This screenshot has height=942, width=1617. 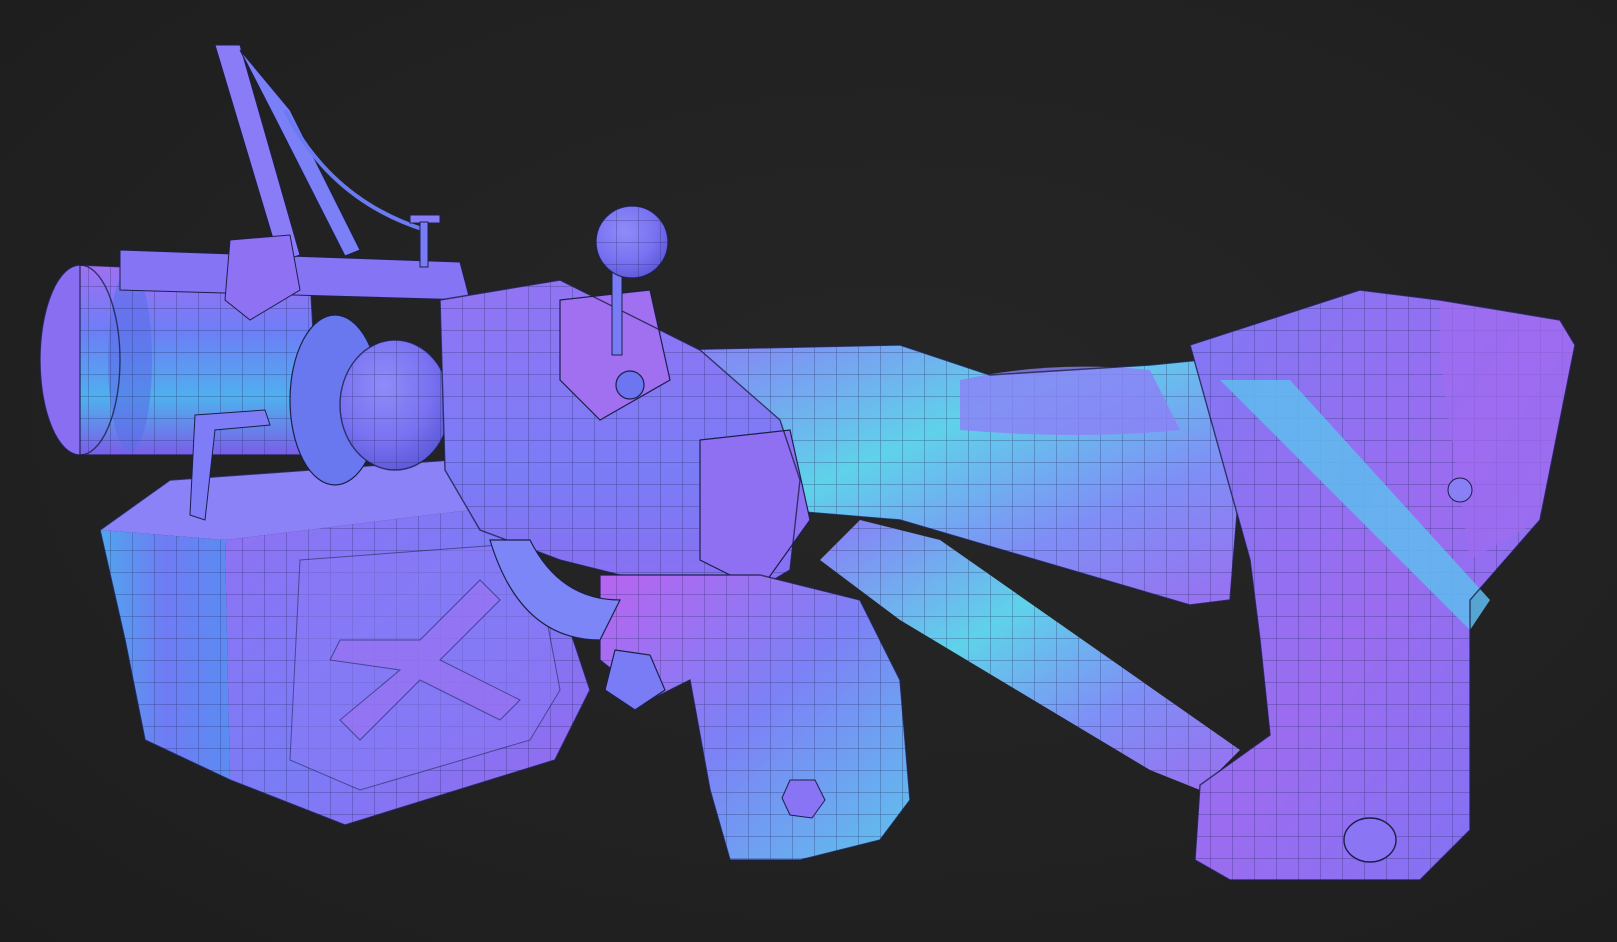 I want to click on pistol-grip, so click(x=755, y=717).